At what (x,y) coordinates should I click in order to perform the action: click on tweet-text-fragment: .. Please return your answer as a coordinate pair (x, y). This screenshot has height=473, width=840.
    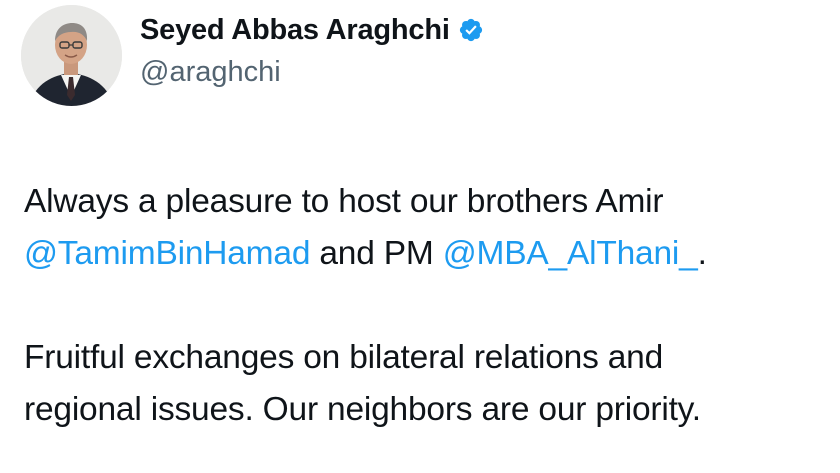
    Looking at the image, I should click on (702, 253).